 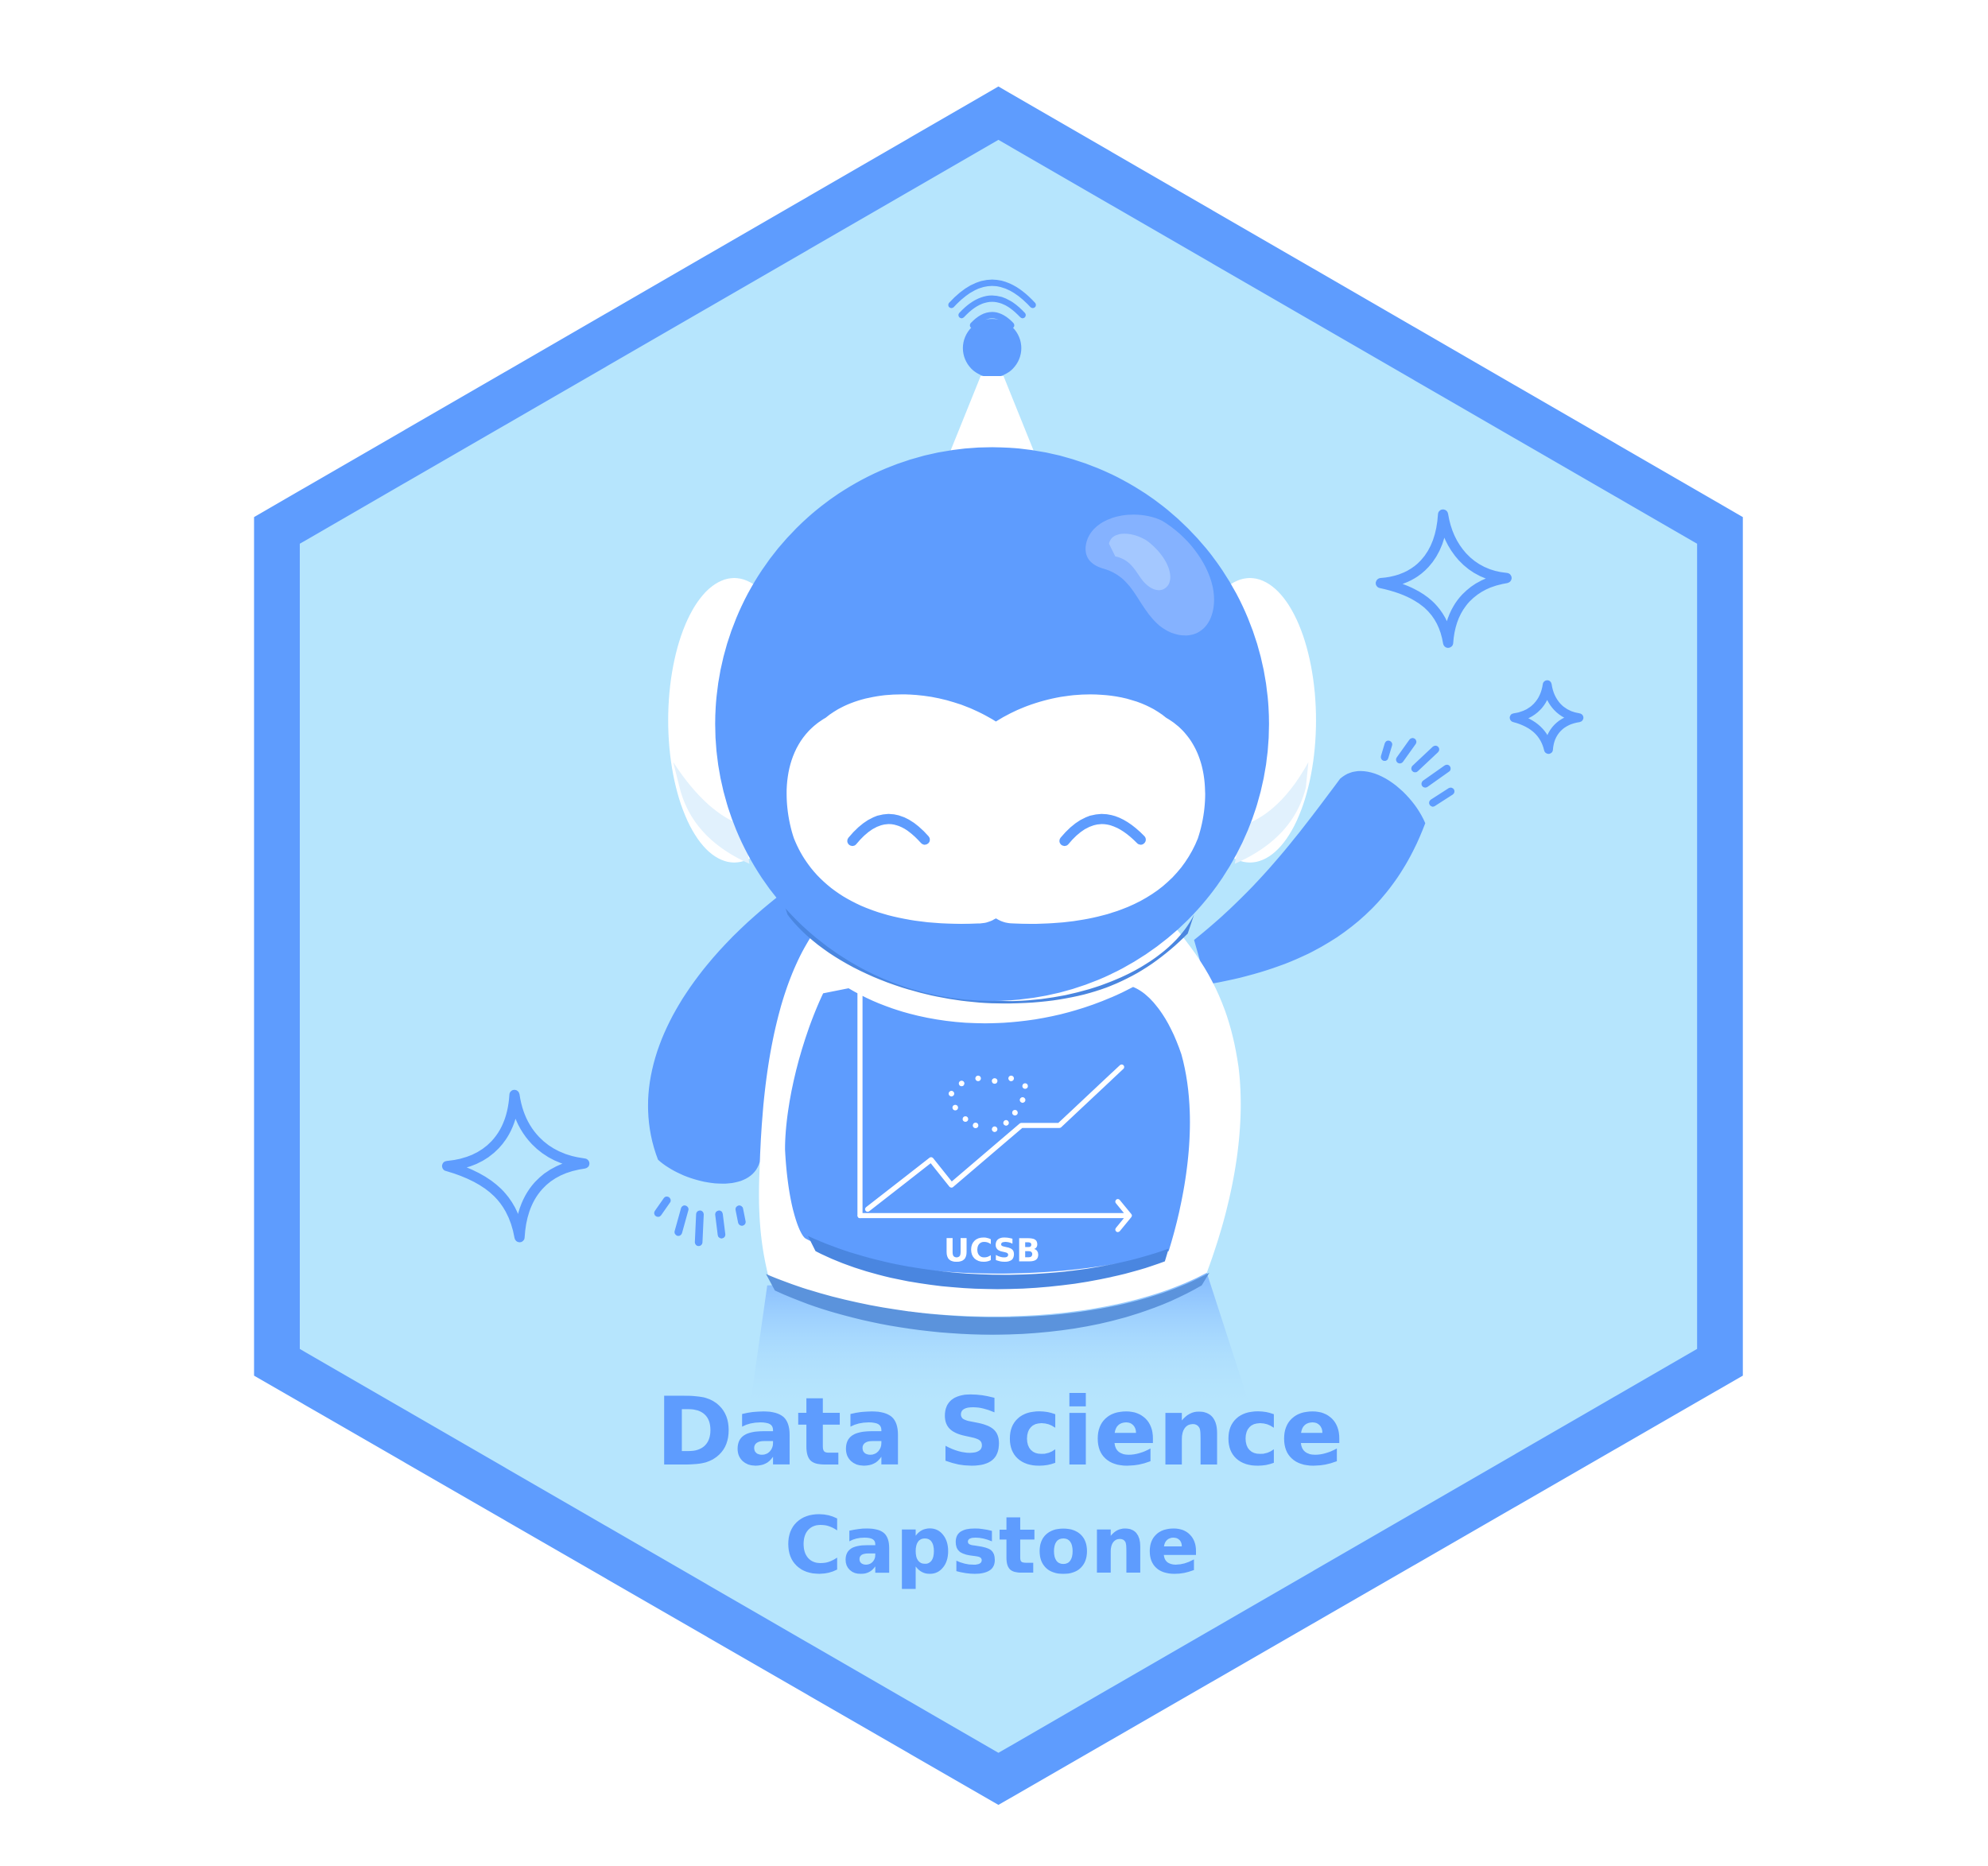 What do you see at coordinates (991, 1546) in the screenshot?
I see `badge-subtitle: Capstone` at bounding box center [991, 1546].